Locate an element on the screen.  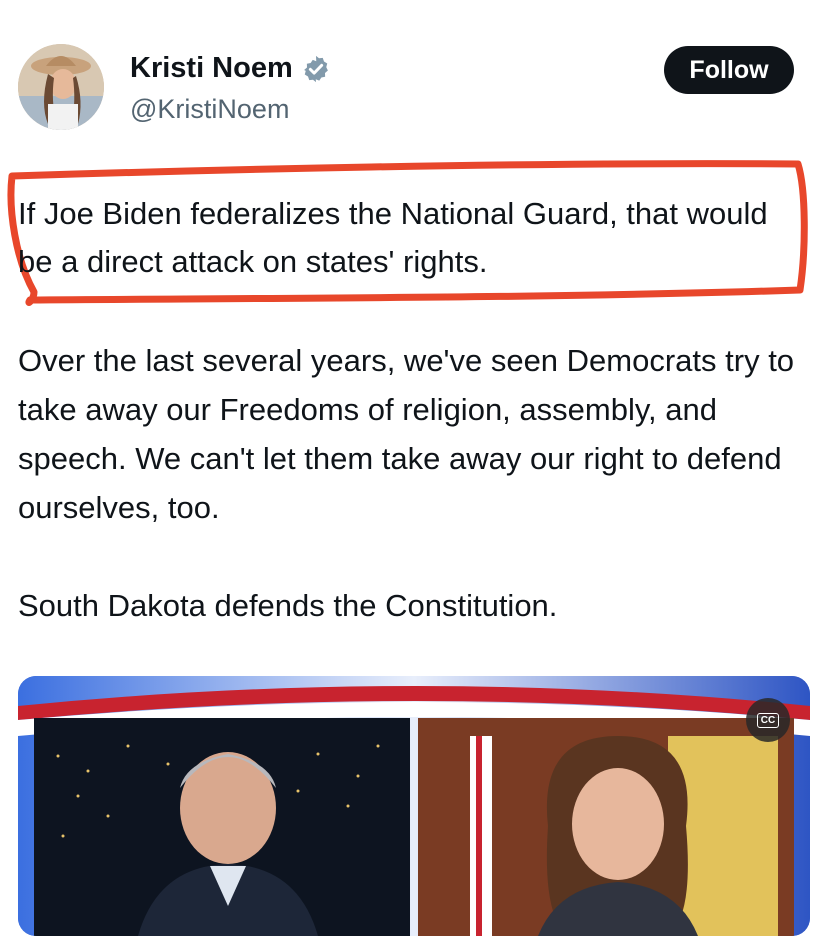
avatar-photo is located at coordinates (61, 87).